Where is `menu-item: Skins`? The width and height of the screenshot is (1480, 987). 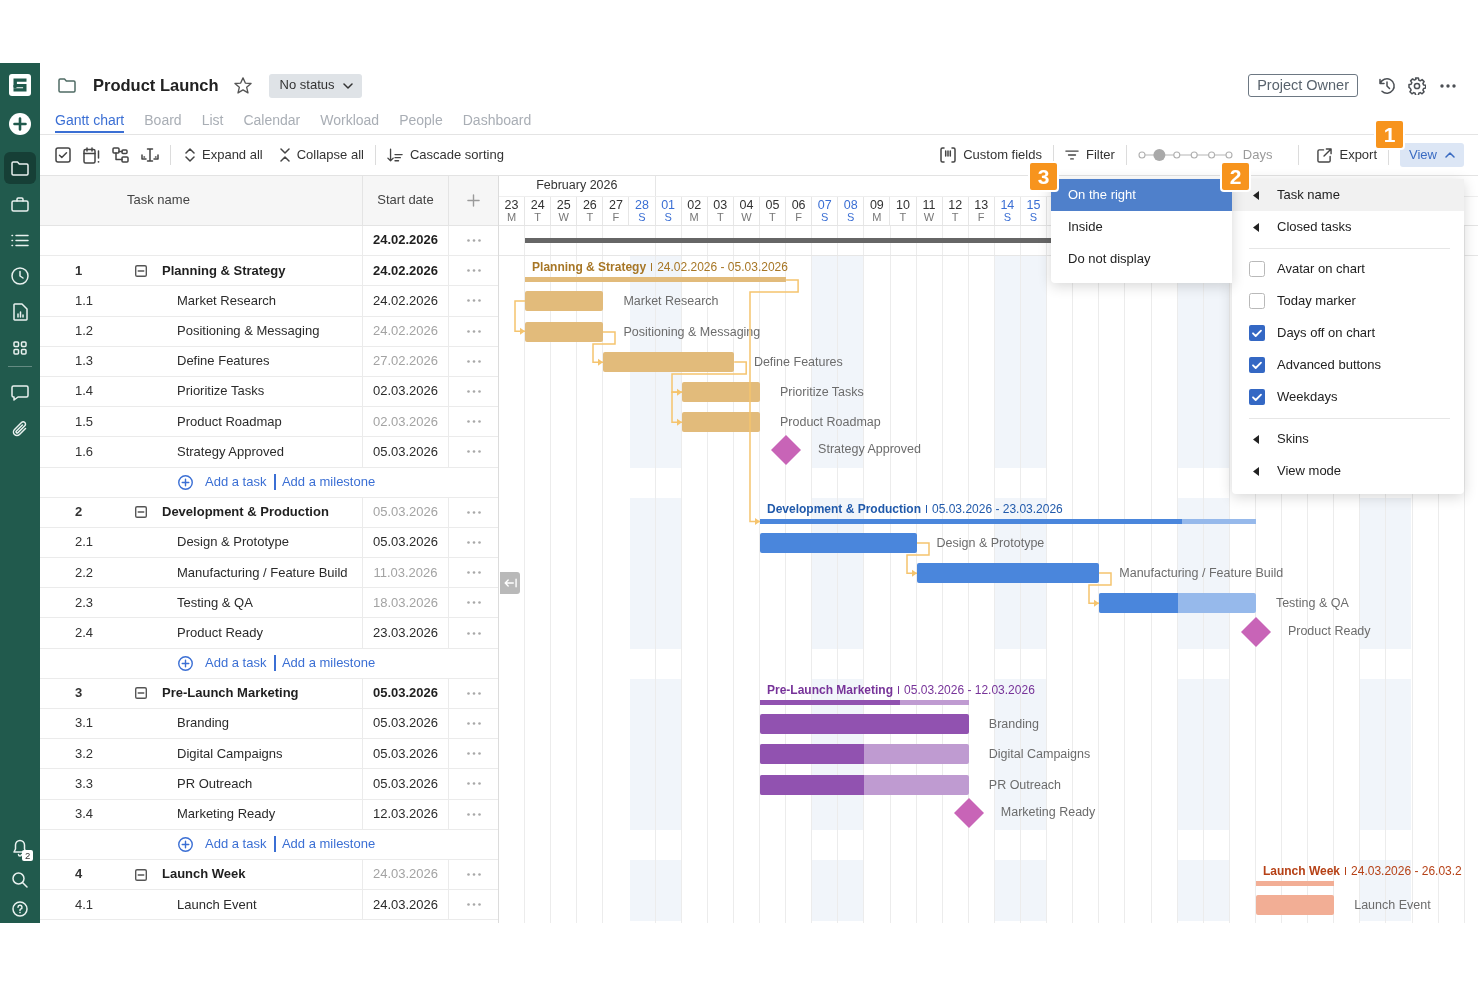 menu-item: Skins is located at coordinates (1348, 439).